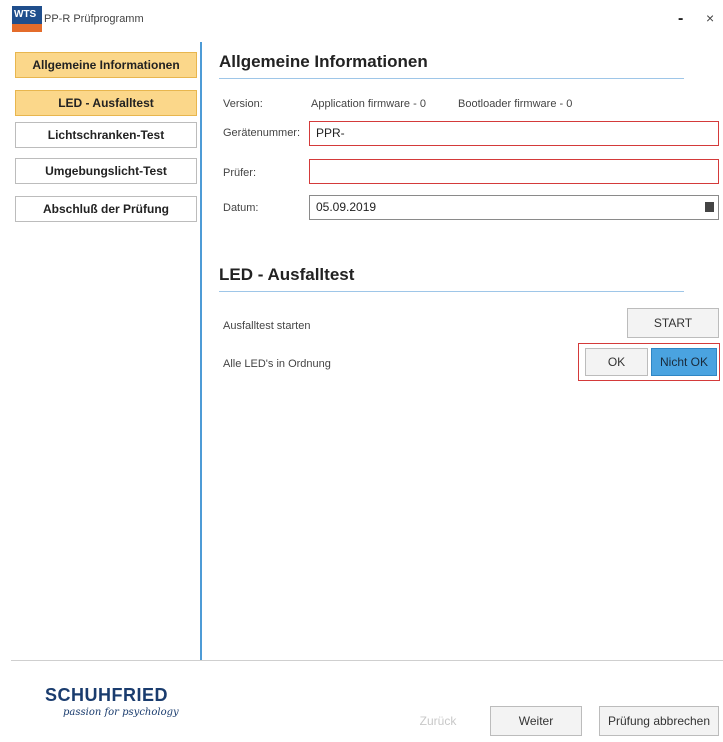  Describe the element at coordinates (451, 291) in the screenshot. I see `led-section-divider` at that location.